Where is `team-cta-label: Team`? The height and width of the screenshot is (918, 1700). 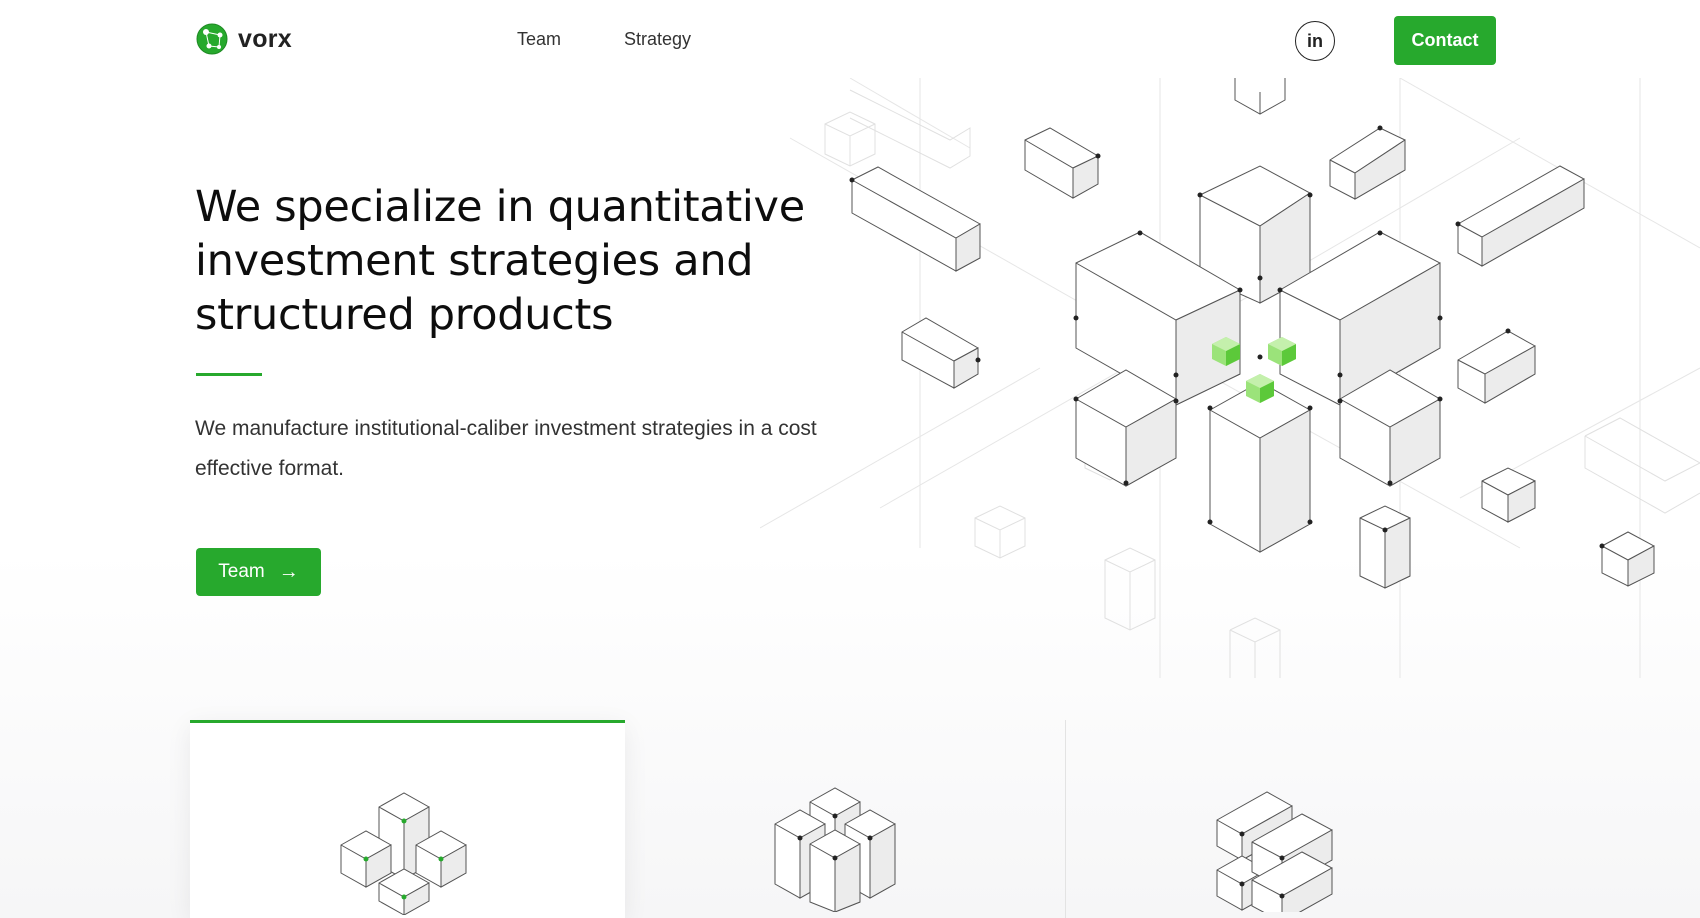
team-cta-label: Team is located at coordinates (241, 571).